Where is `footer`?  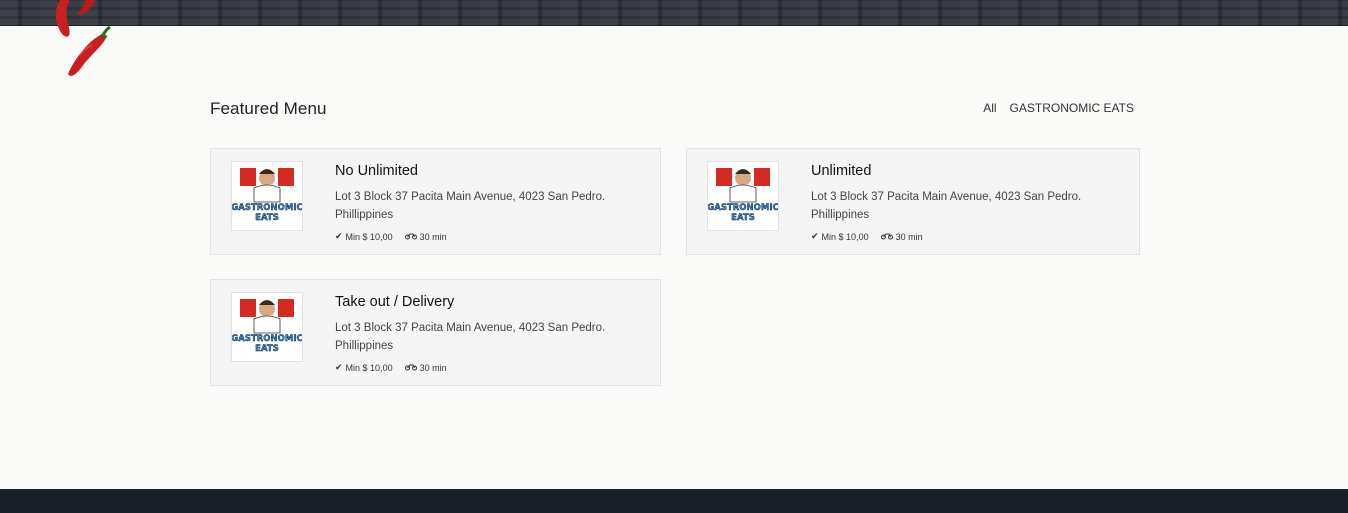
footer is located at coordinates (674, 501).